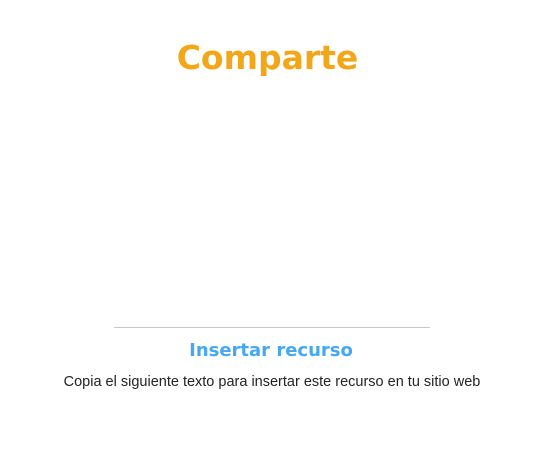  Describe the element at coordinates (267, 57) in the screenshot. I see `share-title: Comparte` at that location.